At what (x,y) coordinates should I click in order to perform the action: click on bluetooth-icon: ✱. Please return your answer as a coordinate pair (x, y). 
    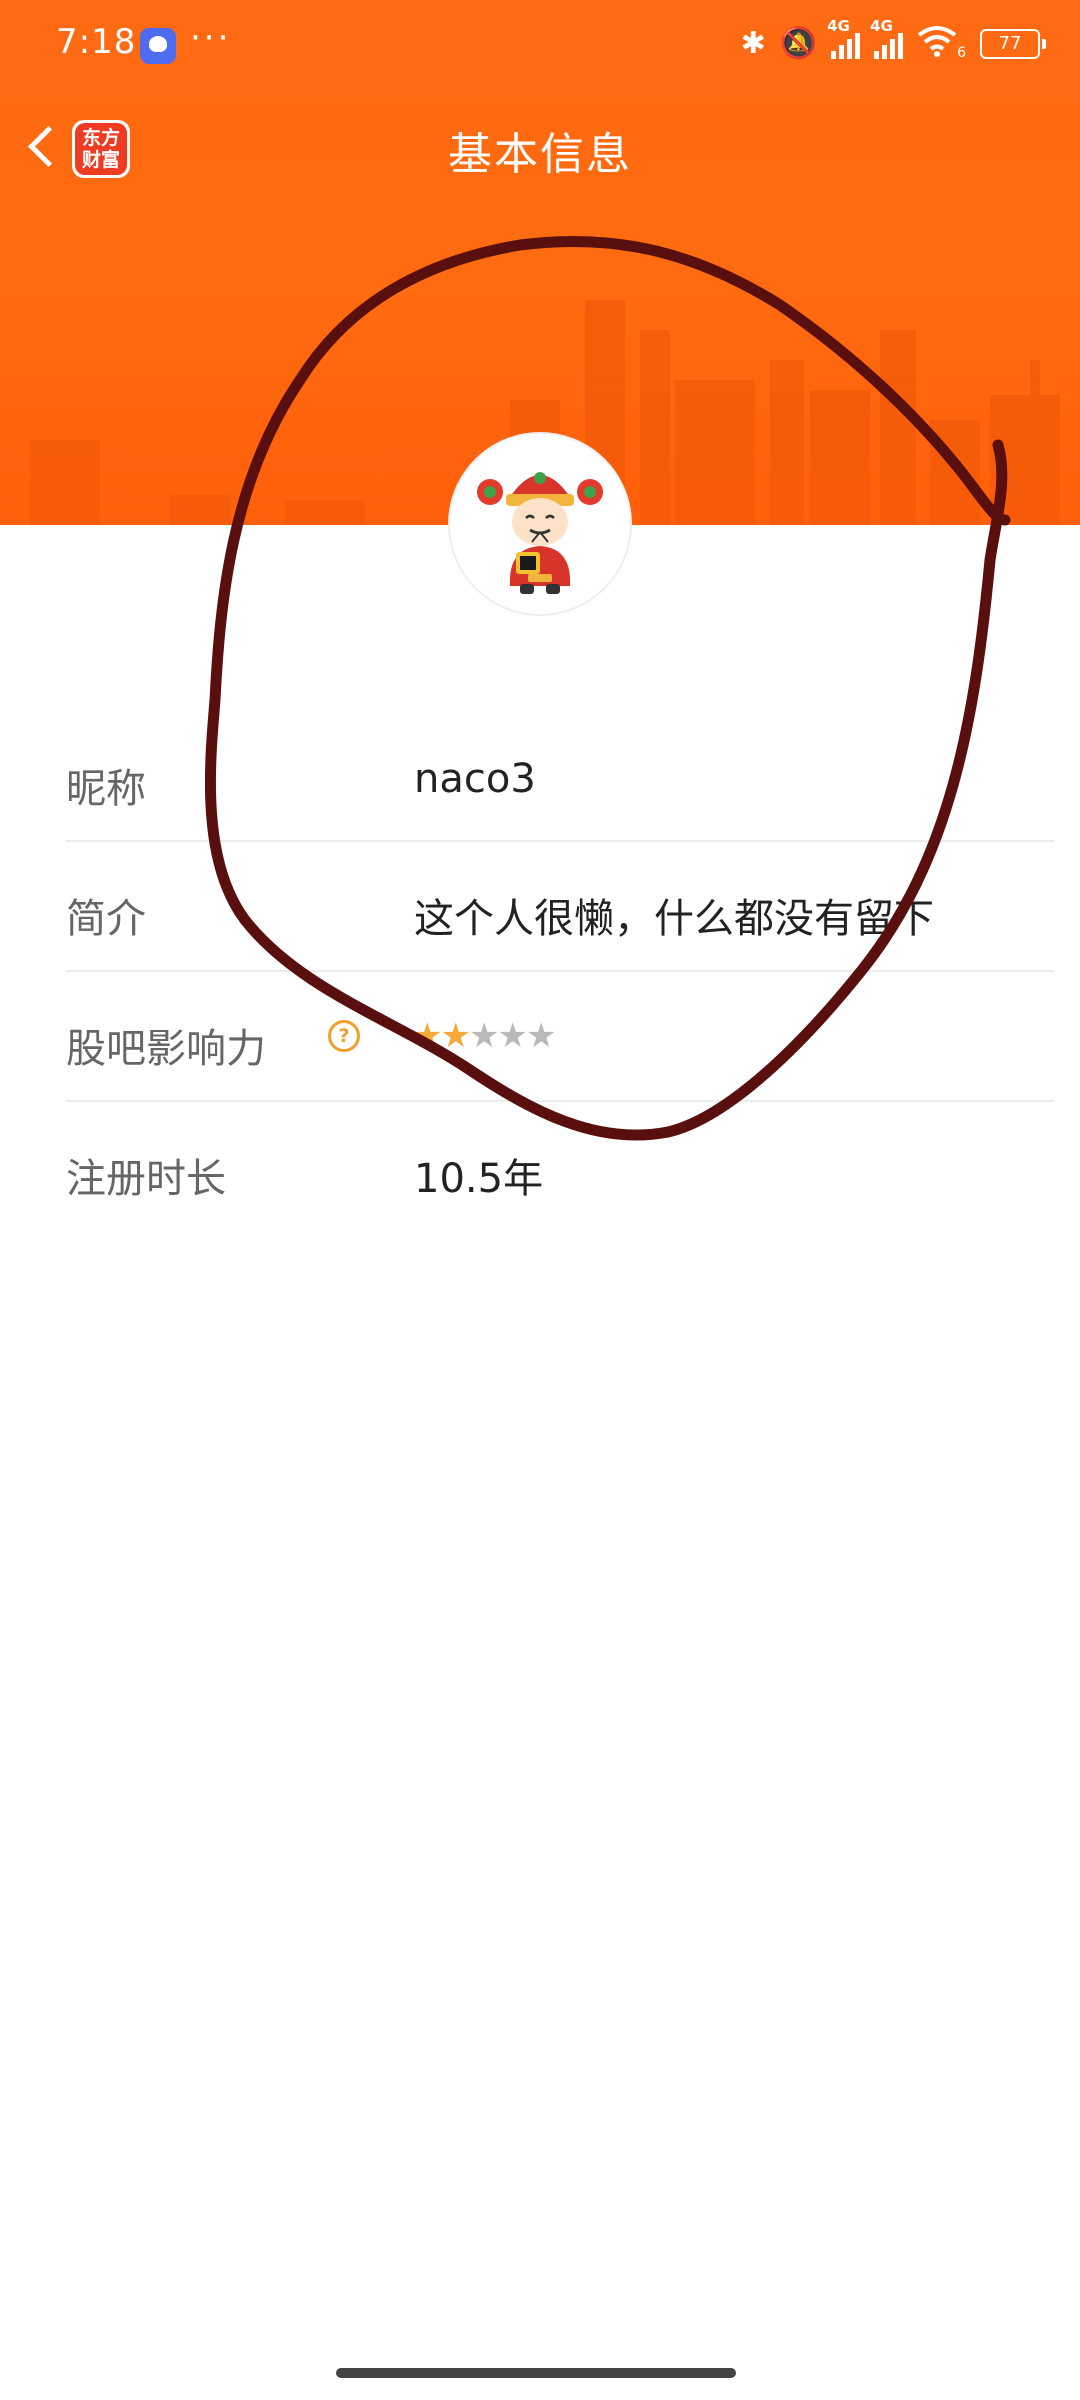
    Looking at the image, I should click on (753, 43).